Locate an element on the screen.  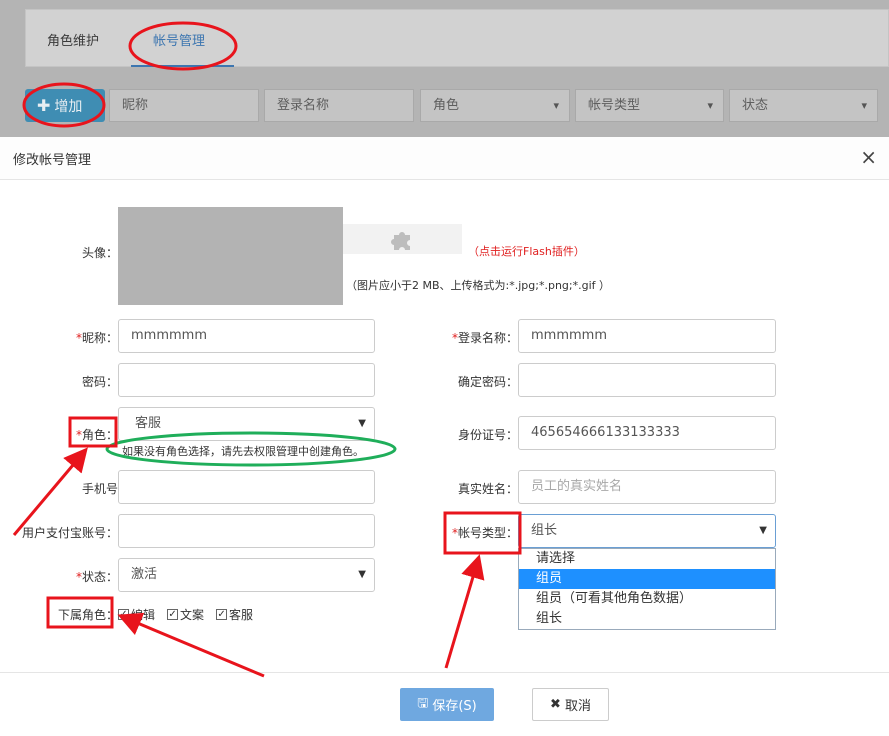
role-label-text: 角色： is located at coordinates (100, 435).